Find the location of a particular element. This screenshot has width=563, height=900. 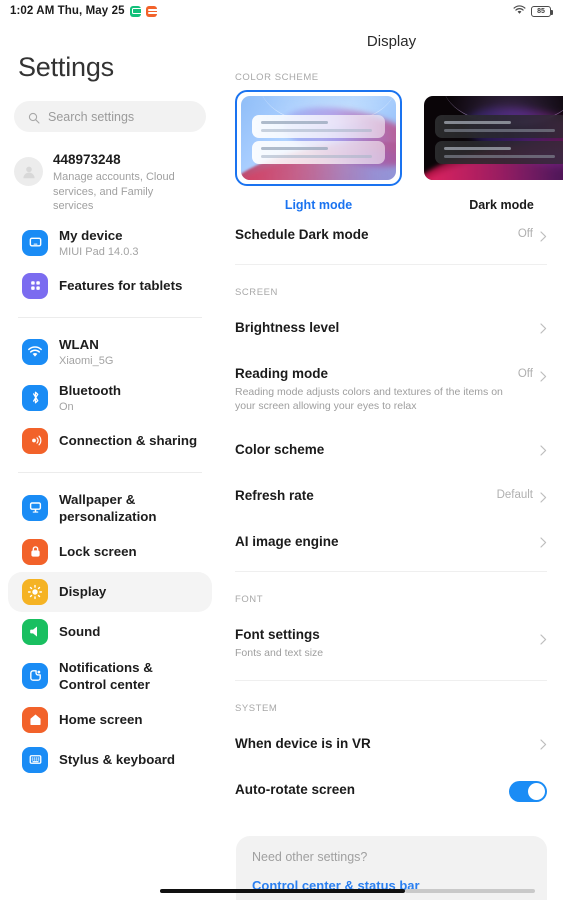

row-title: When device is in VR is located at coordinates (303, 743).